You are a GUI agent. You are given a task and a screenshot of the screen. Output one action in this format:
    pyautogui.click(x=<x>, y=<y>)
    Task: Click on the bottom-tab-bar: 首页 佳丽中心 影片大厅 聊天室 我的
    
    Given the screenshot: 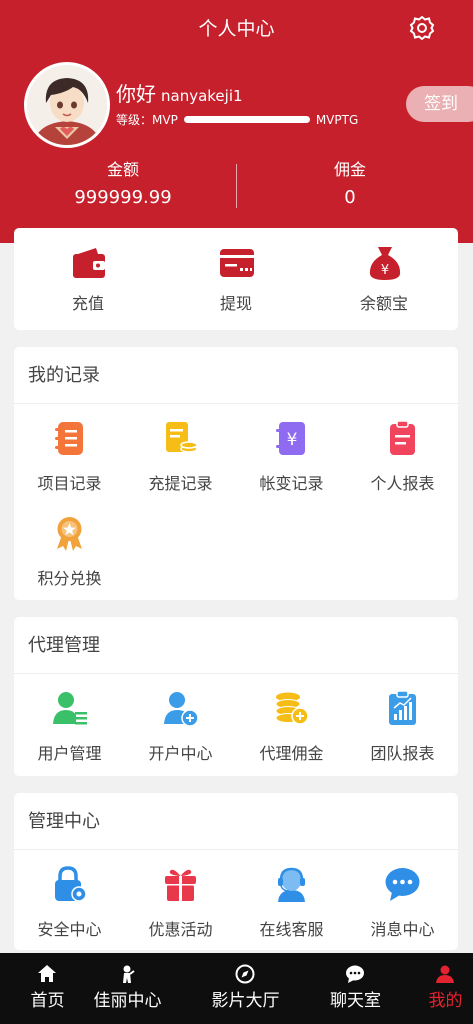 What is the action you would take?
    pyautogui.click(x=236, y=988)
    